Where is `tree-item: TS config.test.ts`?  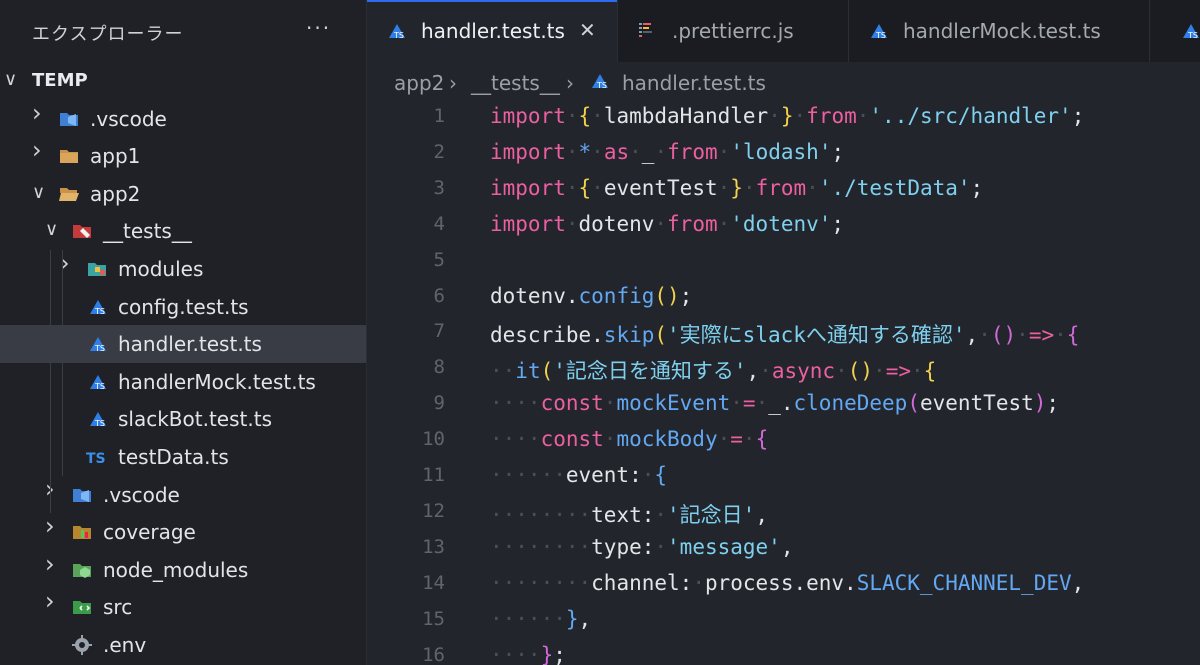
tree-item: TS config.test.ts is located at coordinates (183, 307).